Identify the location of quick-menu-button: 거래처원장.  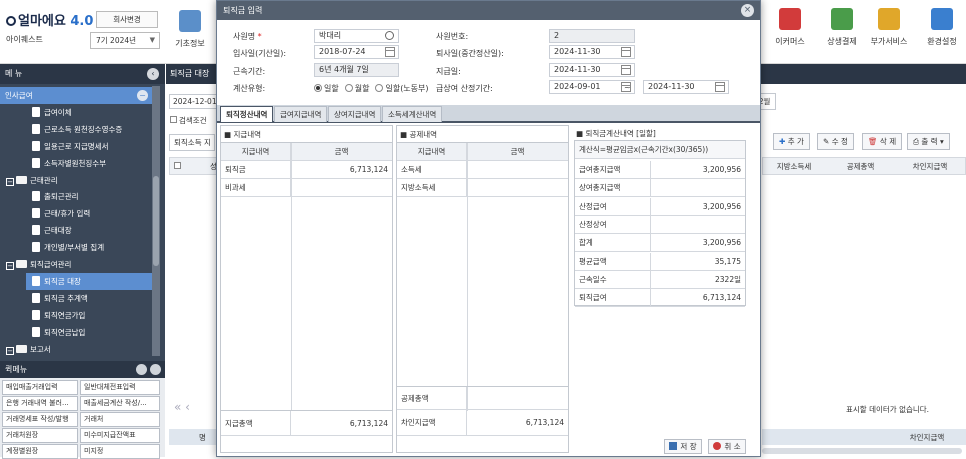
(40, 435).